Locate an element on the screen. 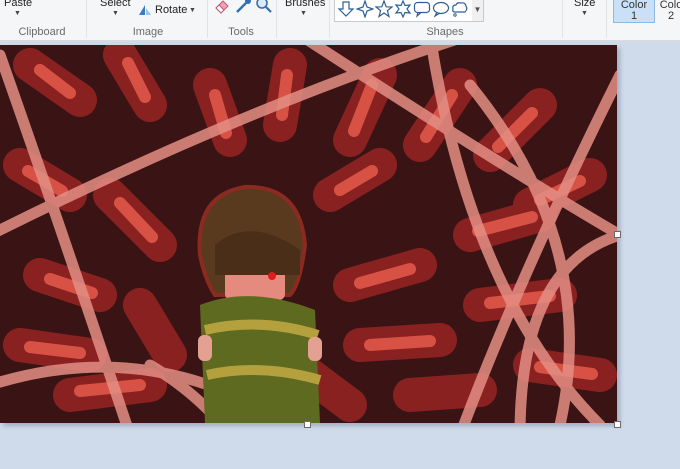 This screenshot has height=469, width=680. tools-group-label: Tools is located at coordinates (241, 32).